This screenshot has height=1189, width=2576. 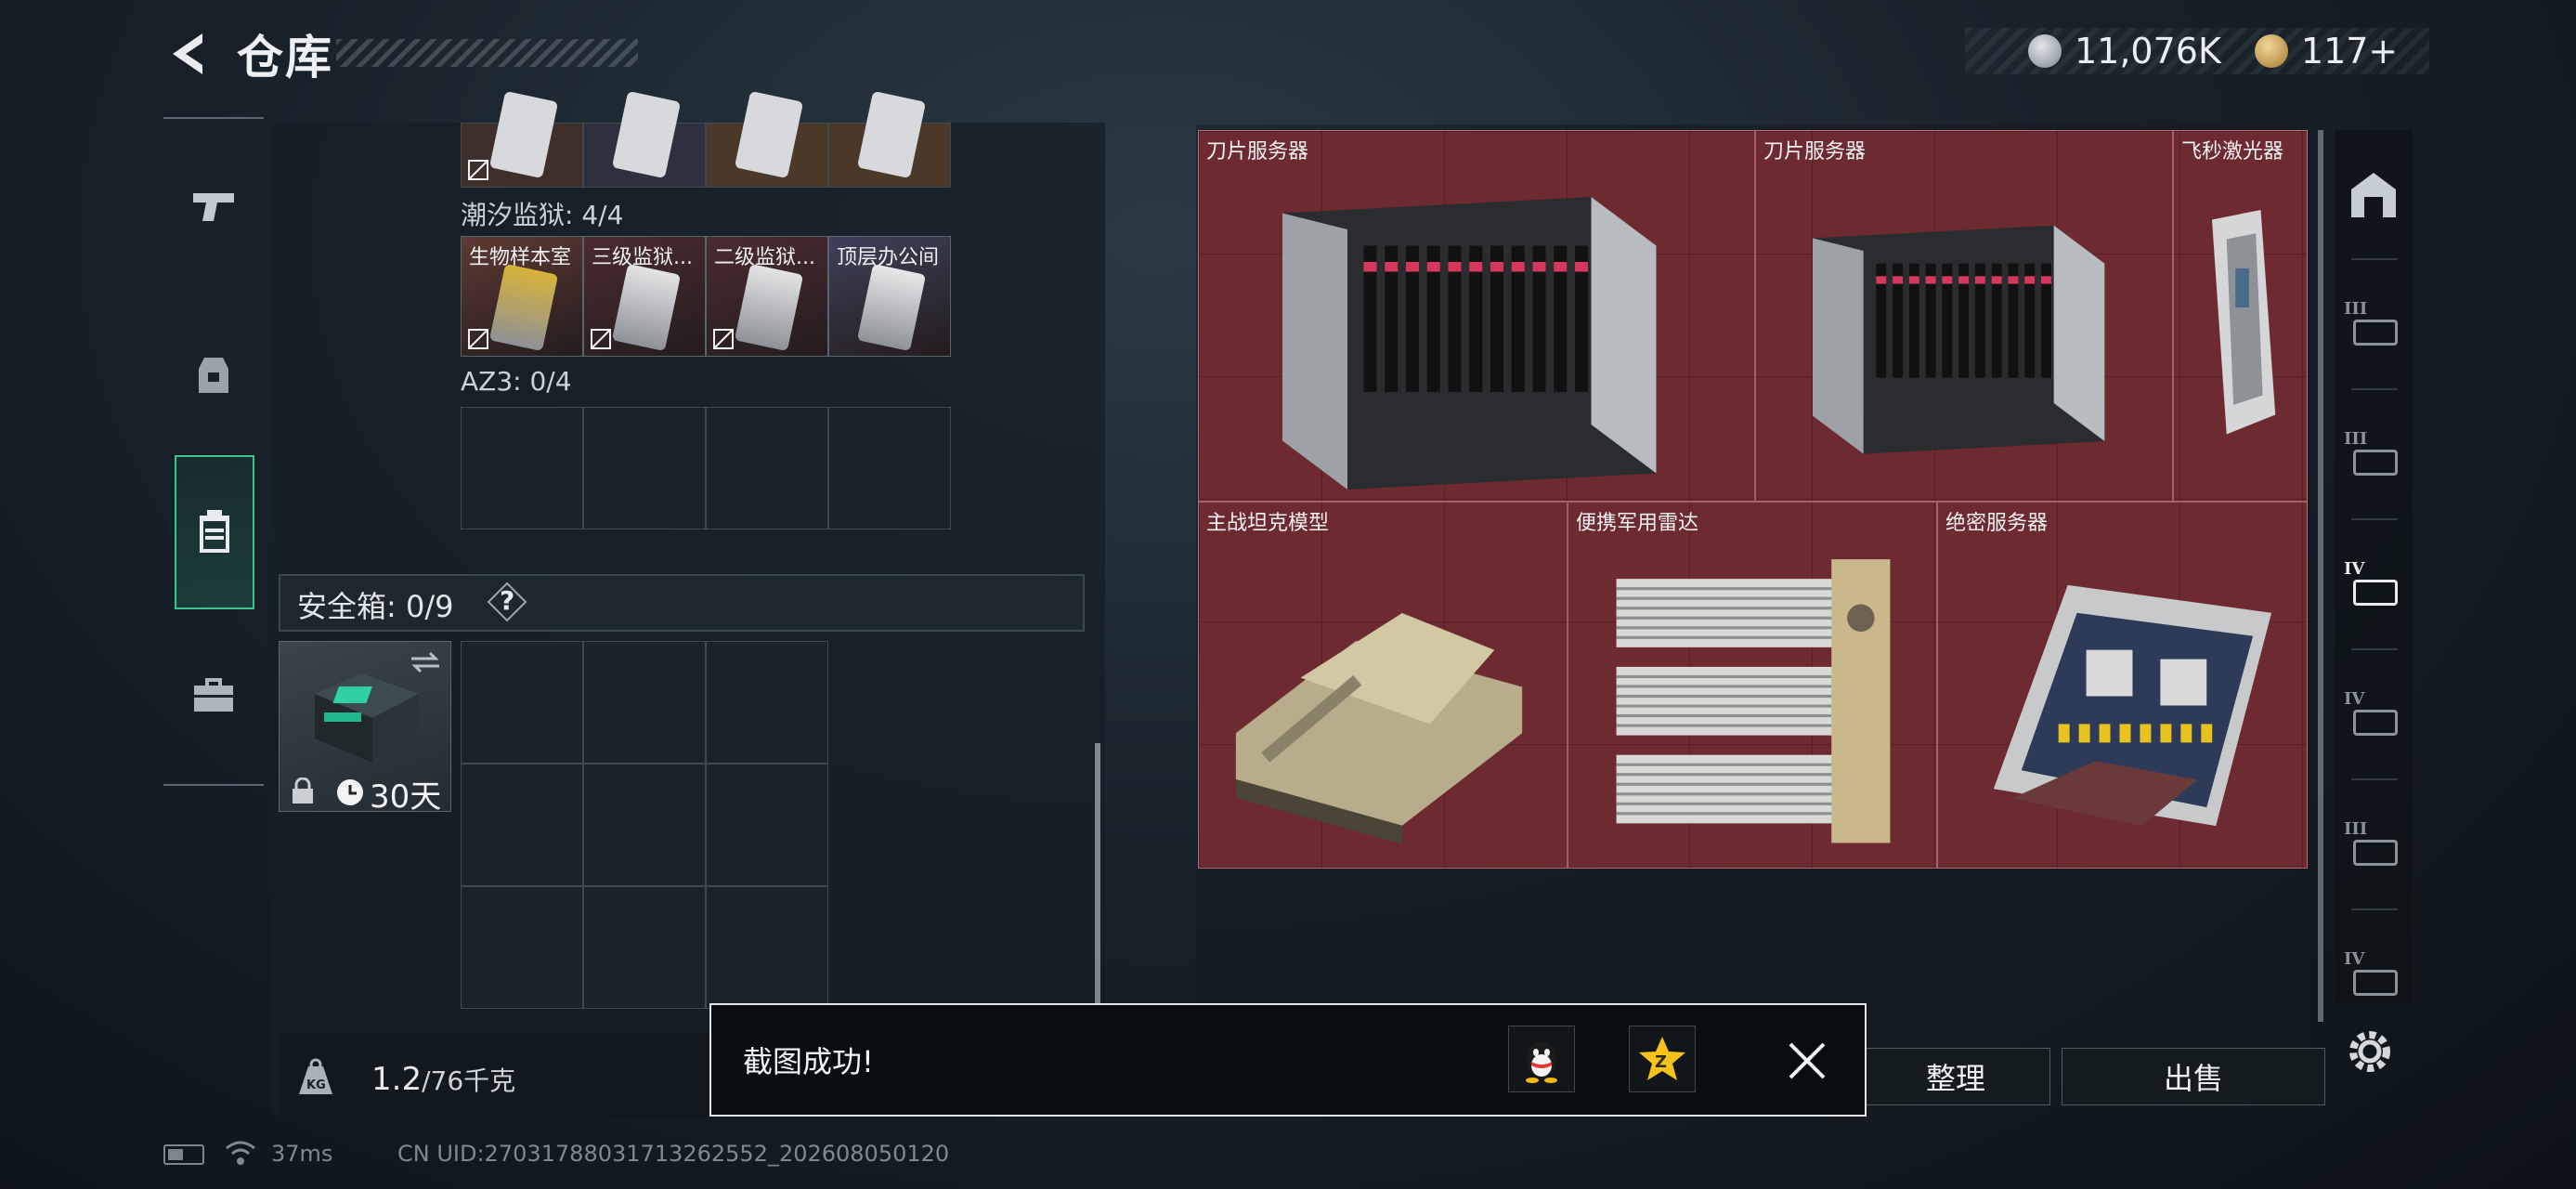 I want to click on pistol-icon, so click(x=213, y=207).